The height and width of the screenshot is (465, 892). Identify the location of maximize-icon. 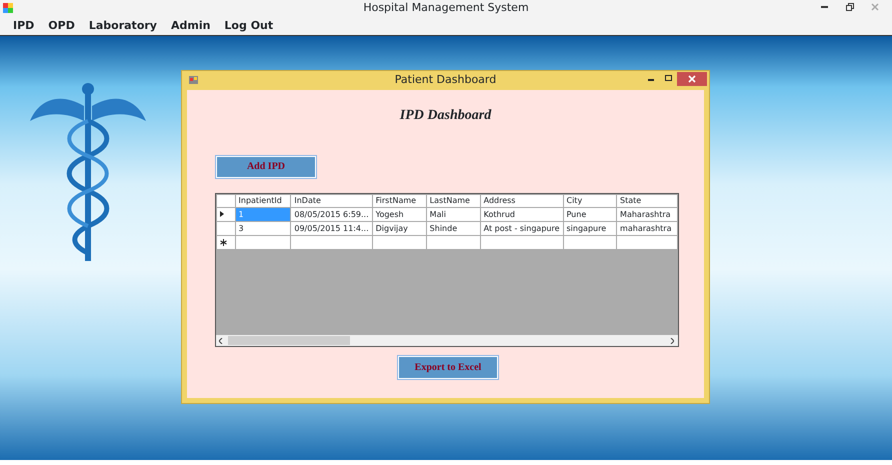
(668, 78).